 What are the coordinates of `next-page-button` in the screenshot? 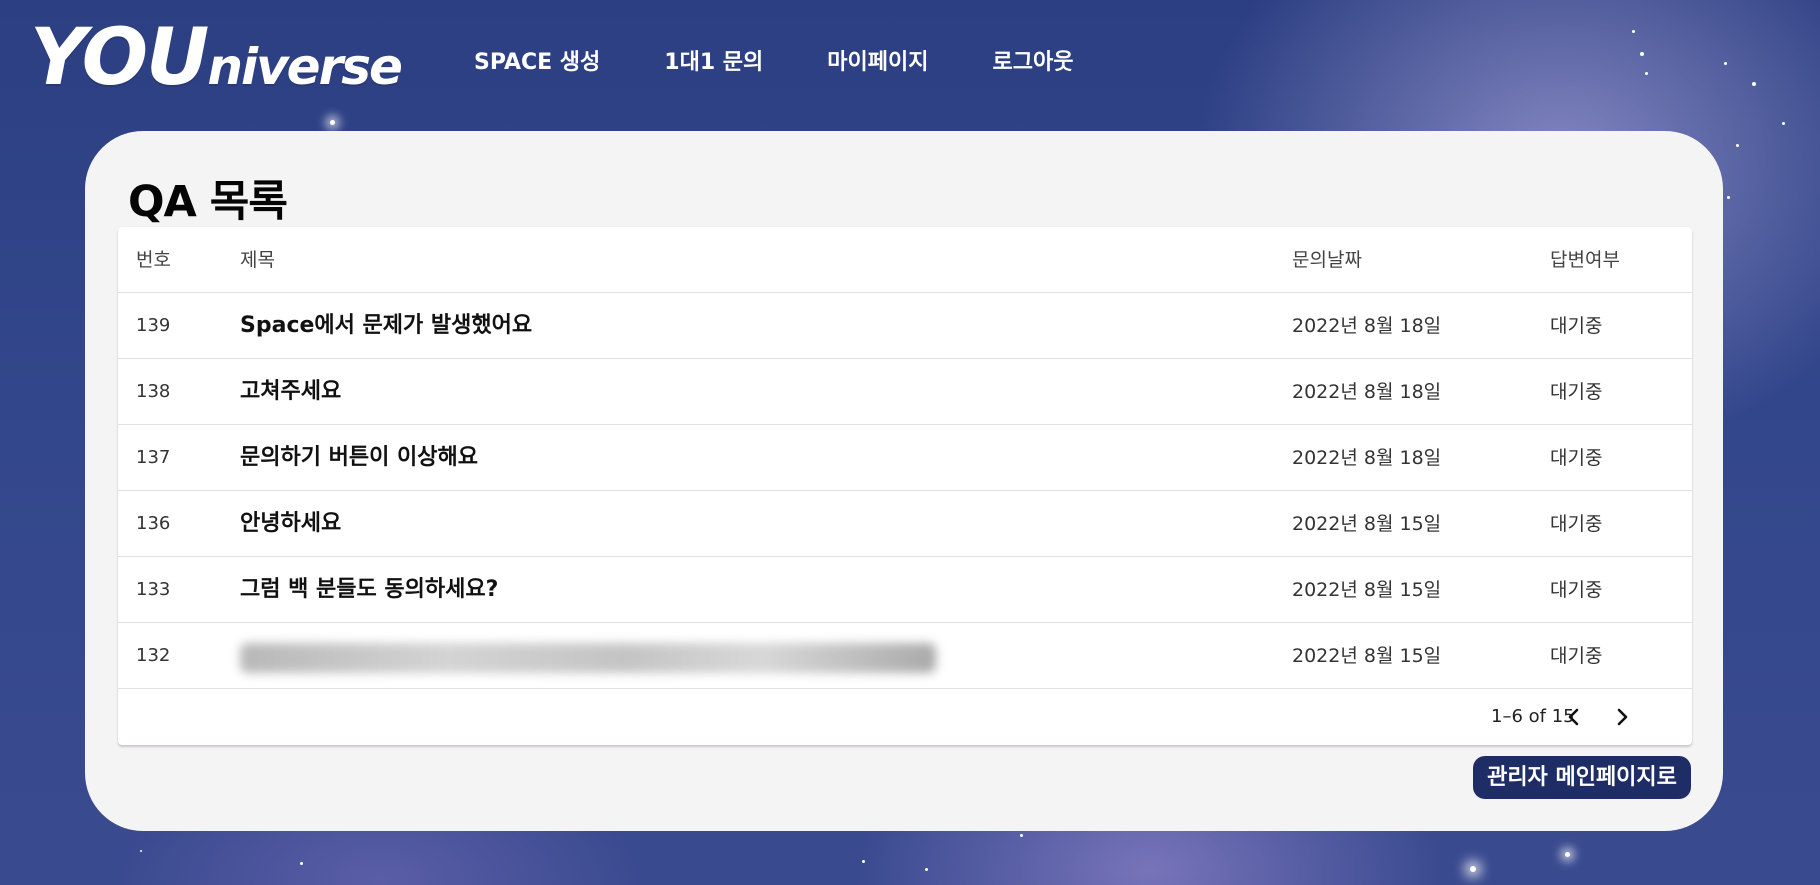 It's located at (1622, 717).